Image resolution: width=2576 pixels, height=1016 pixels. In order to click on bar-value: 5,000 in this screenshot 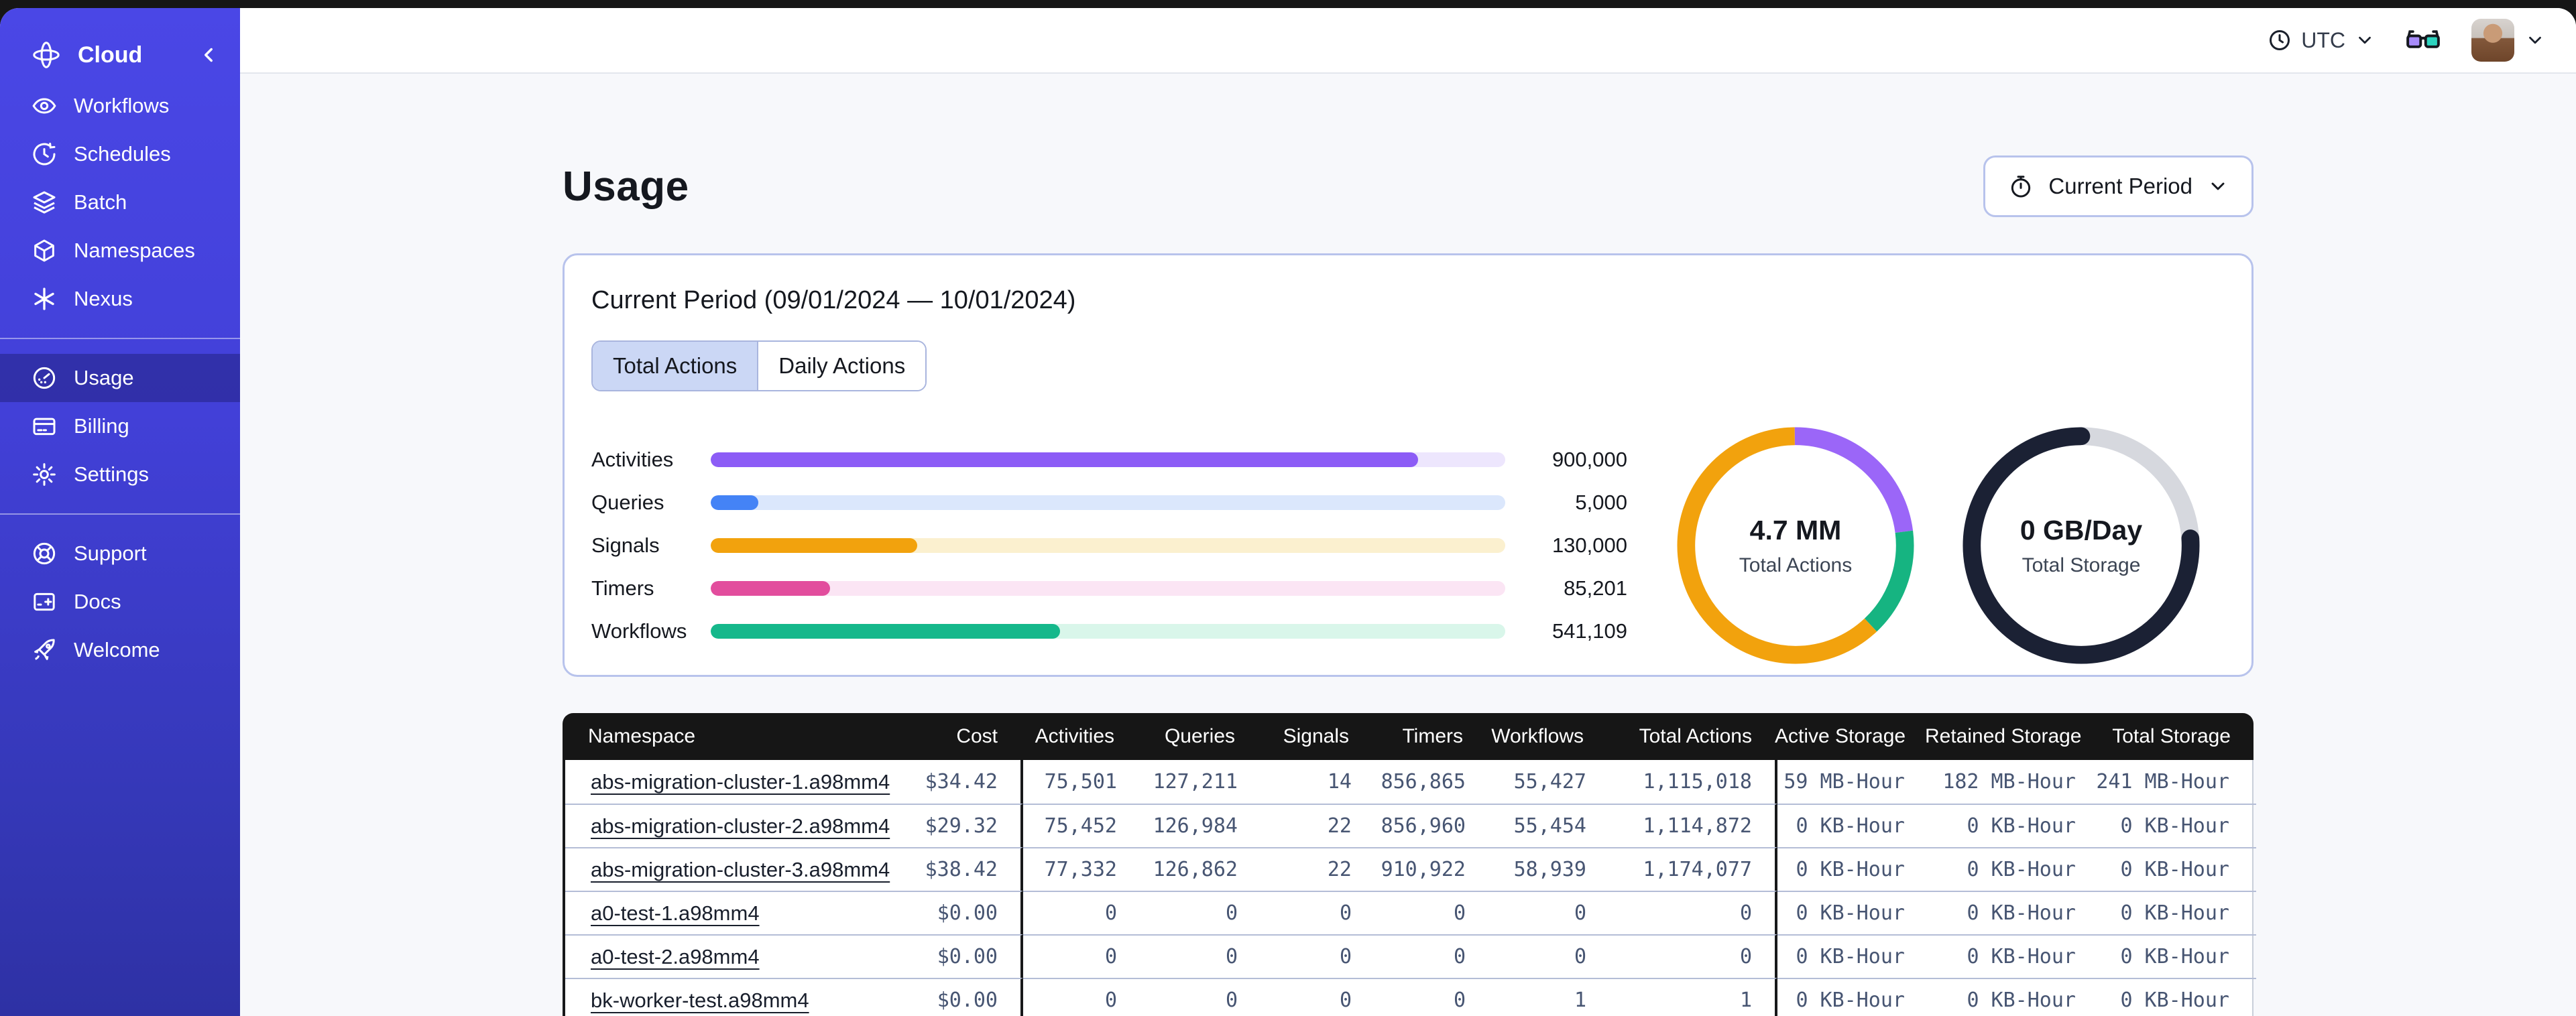, I will do `click(1601, 502)`.